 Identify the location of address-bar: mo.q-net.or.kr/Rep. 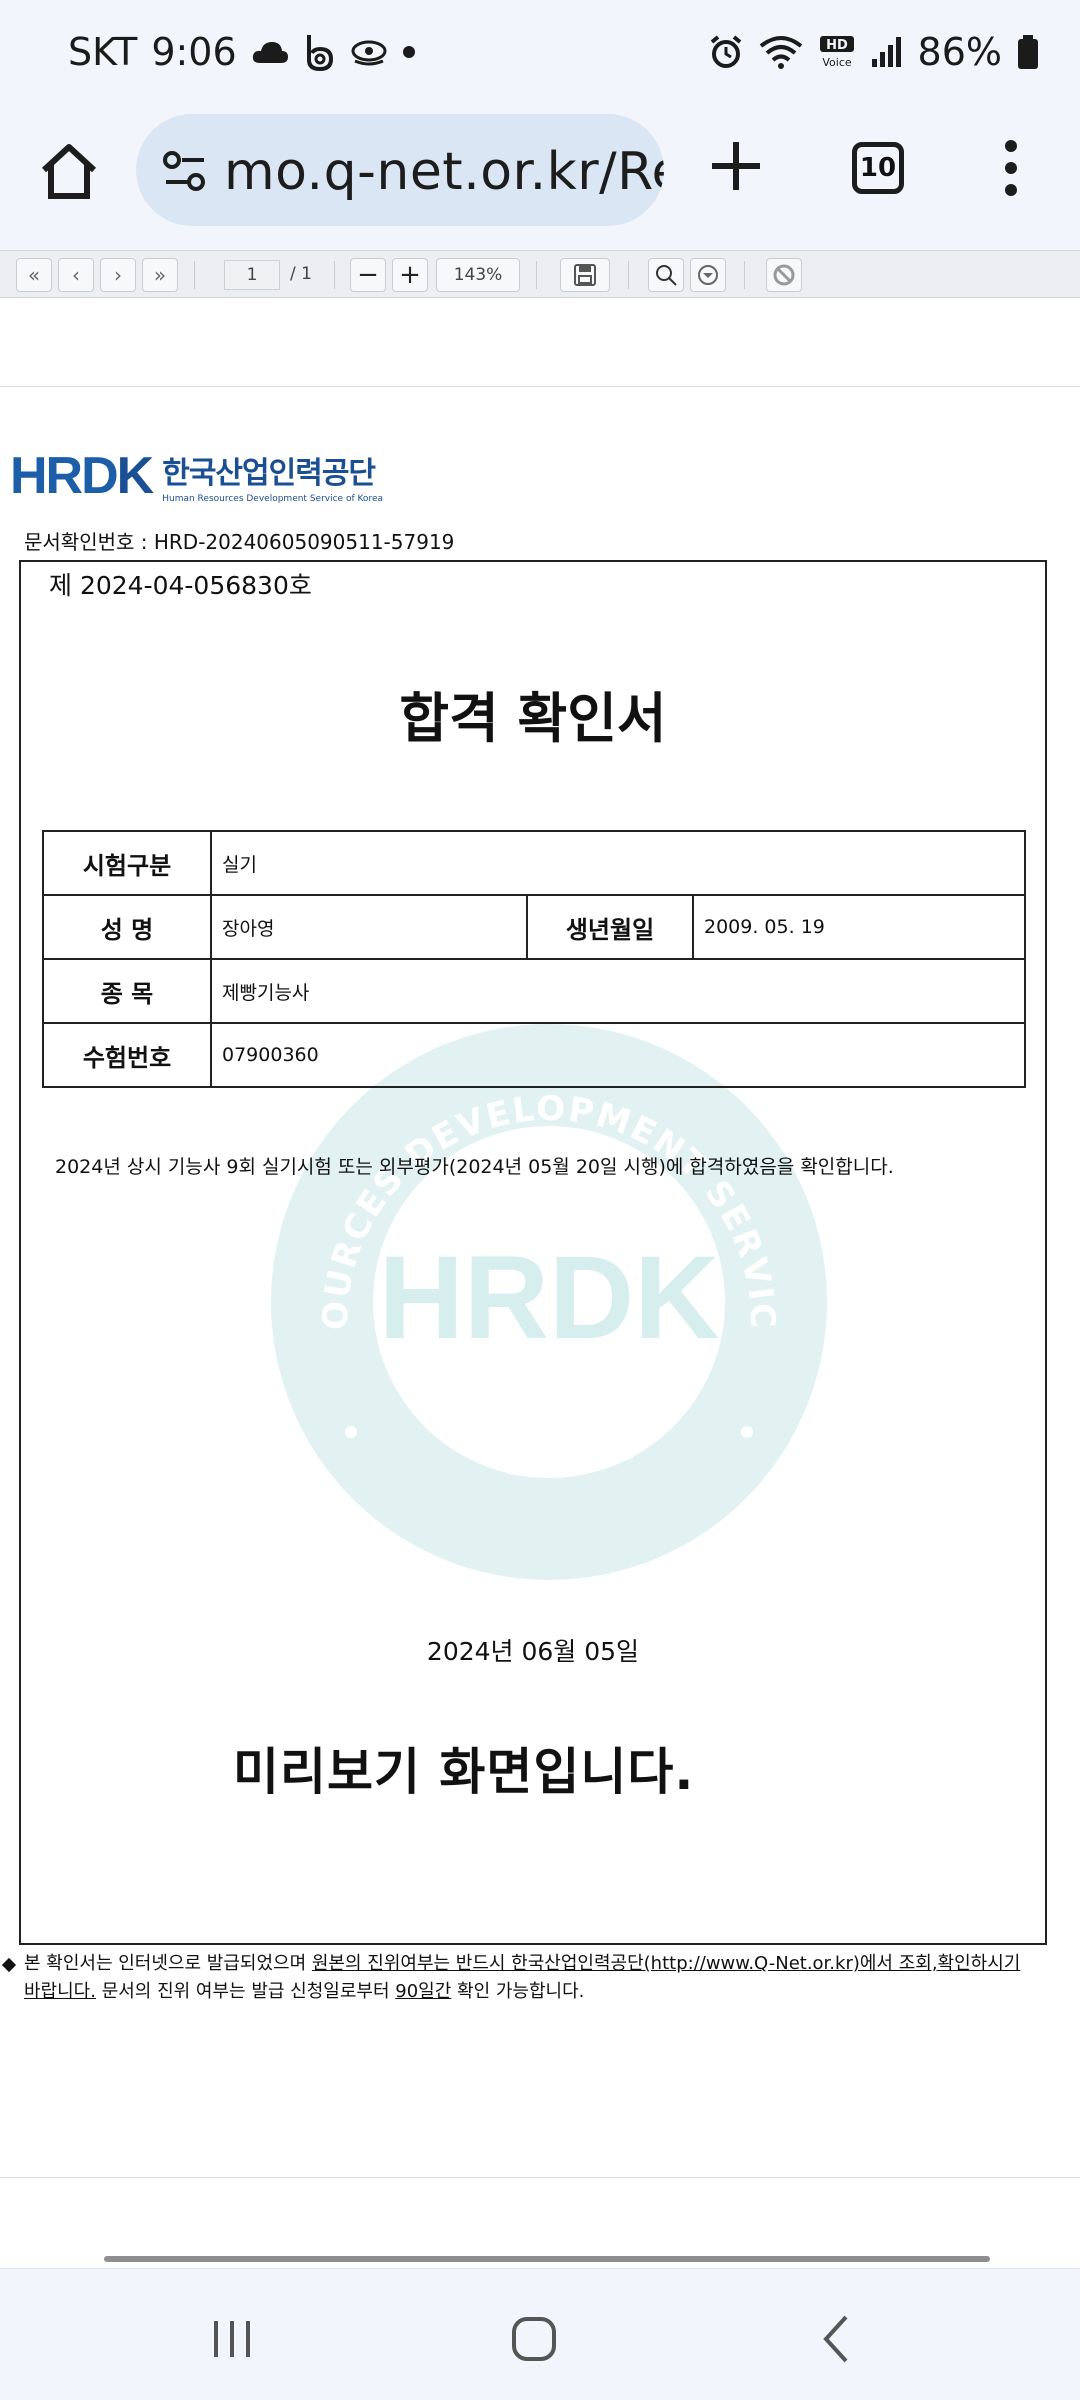
(400, 170).